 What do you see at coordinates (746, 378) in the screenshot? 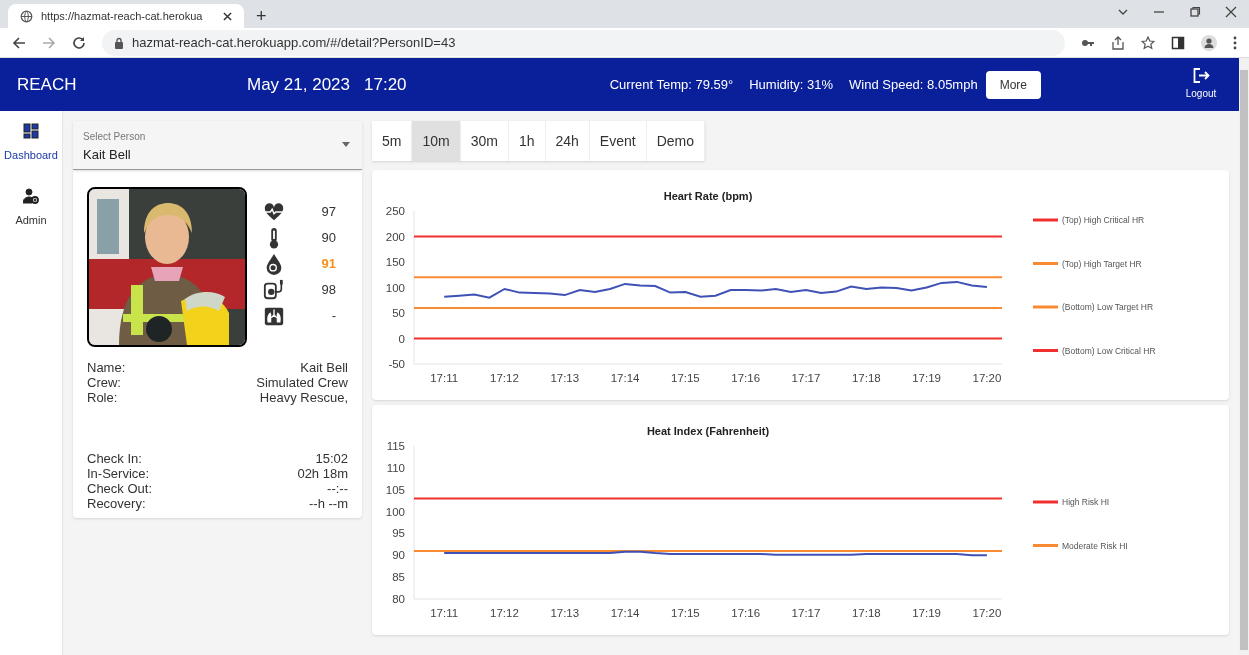
I see `axis-label: 17:16` at bounding box center [746, 378].